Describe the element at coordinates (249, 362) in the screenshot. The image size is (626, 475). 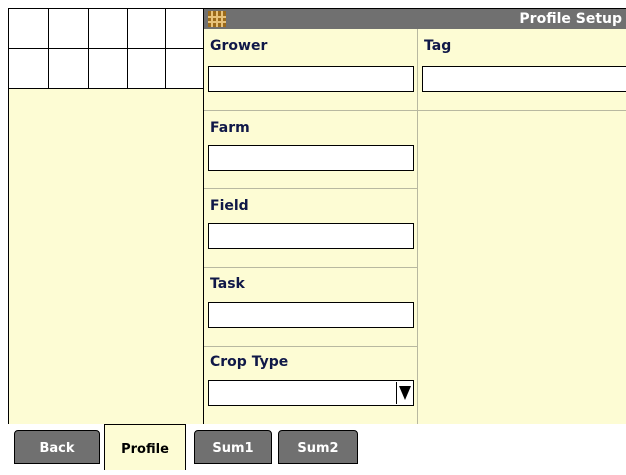
I see `crop-type-label: Crop Type` at that location.